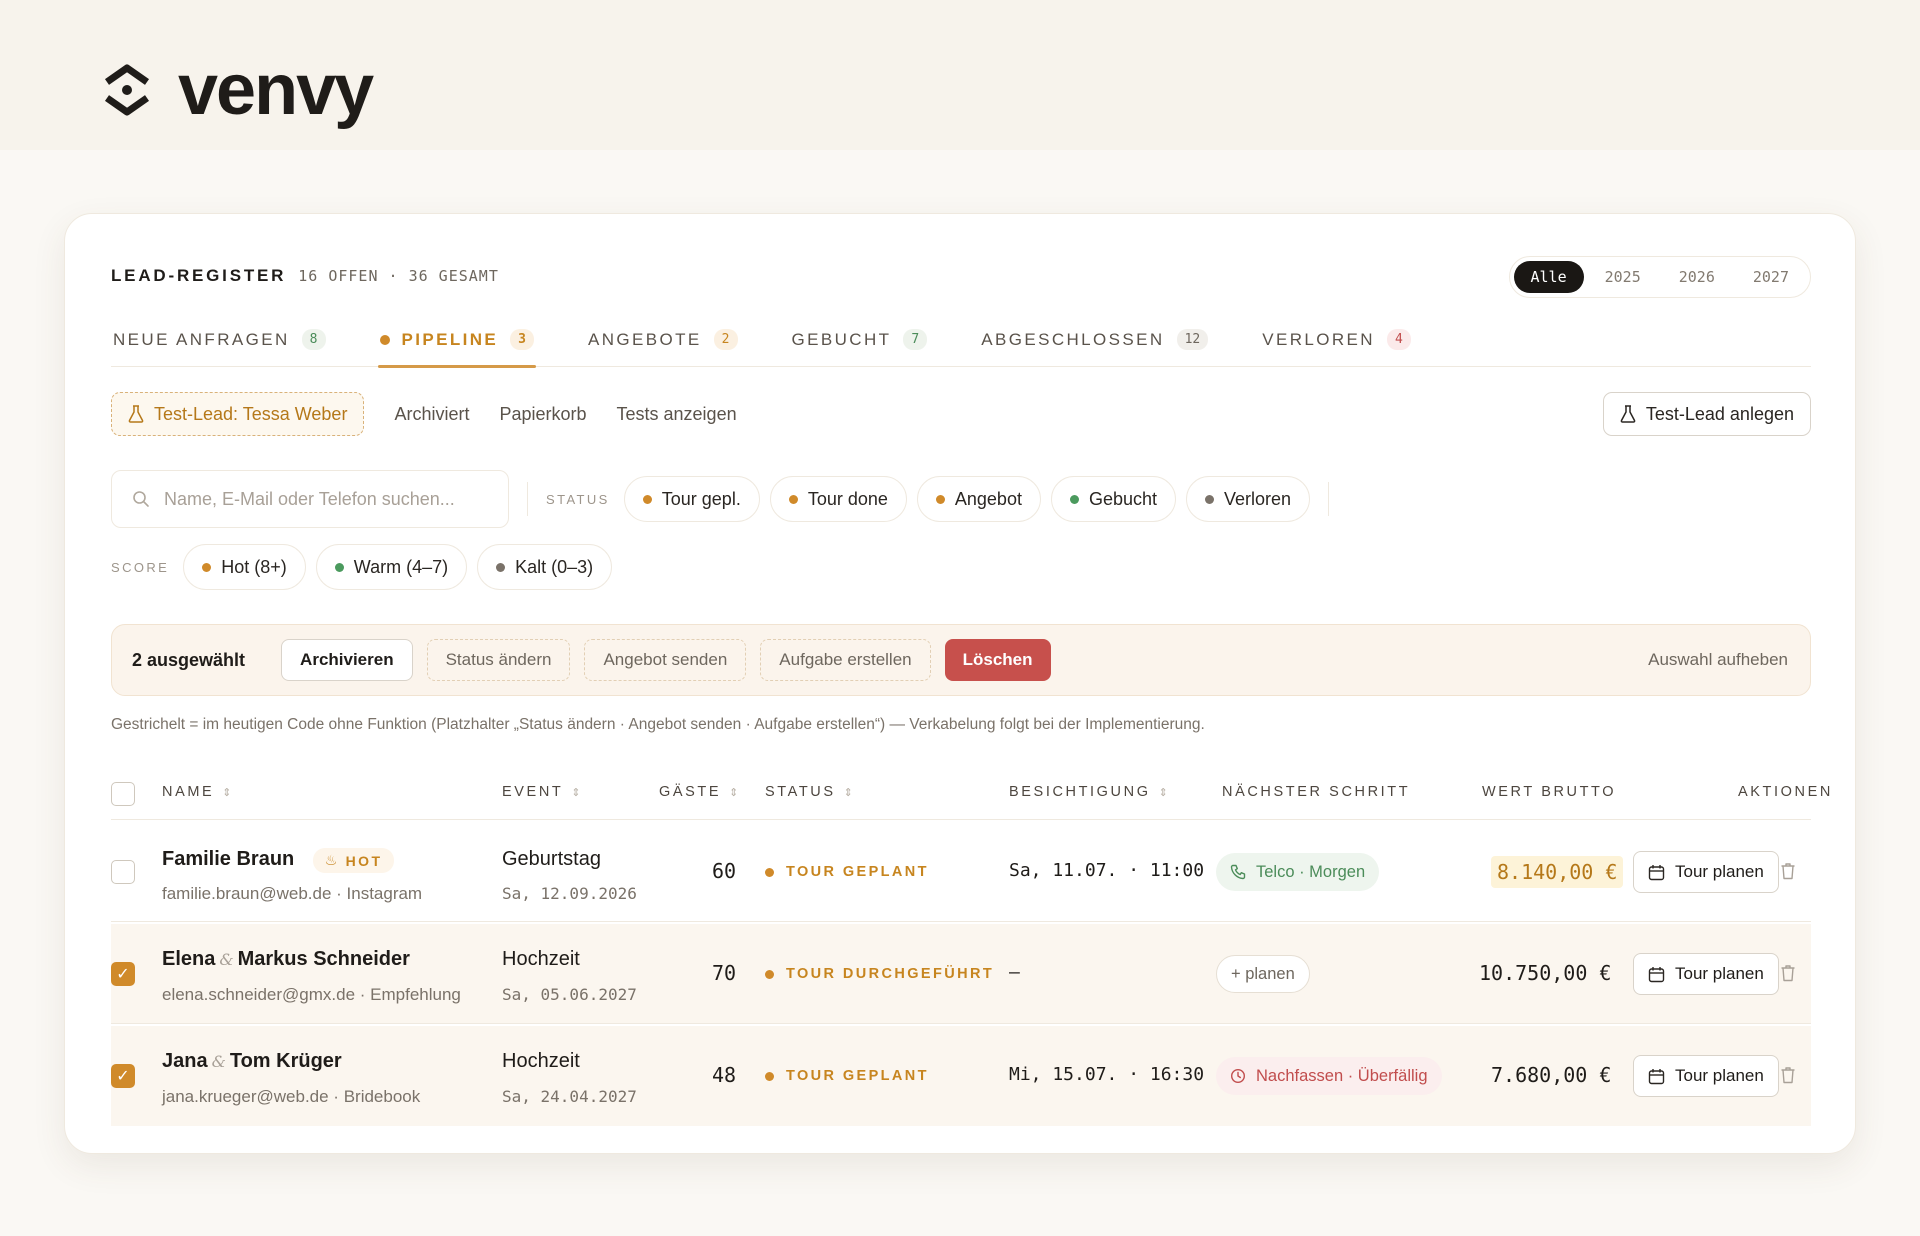 This screenshot has height=1236, width=1920. What do you see at coordinates (123, 872) in the screenshot?
I see `row-checkbox` at bounding box center [123, 872].